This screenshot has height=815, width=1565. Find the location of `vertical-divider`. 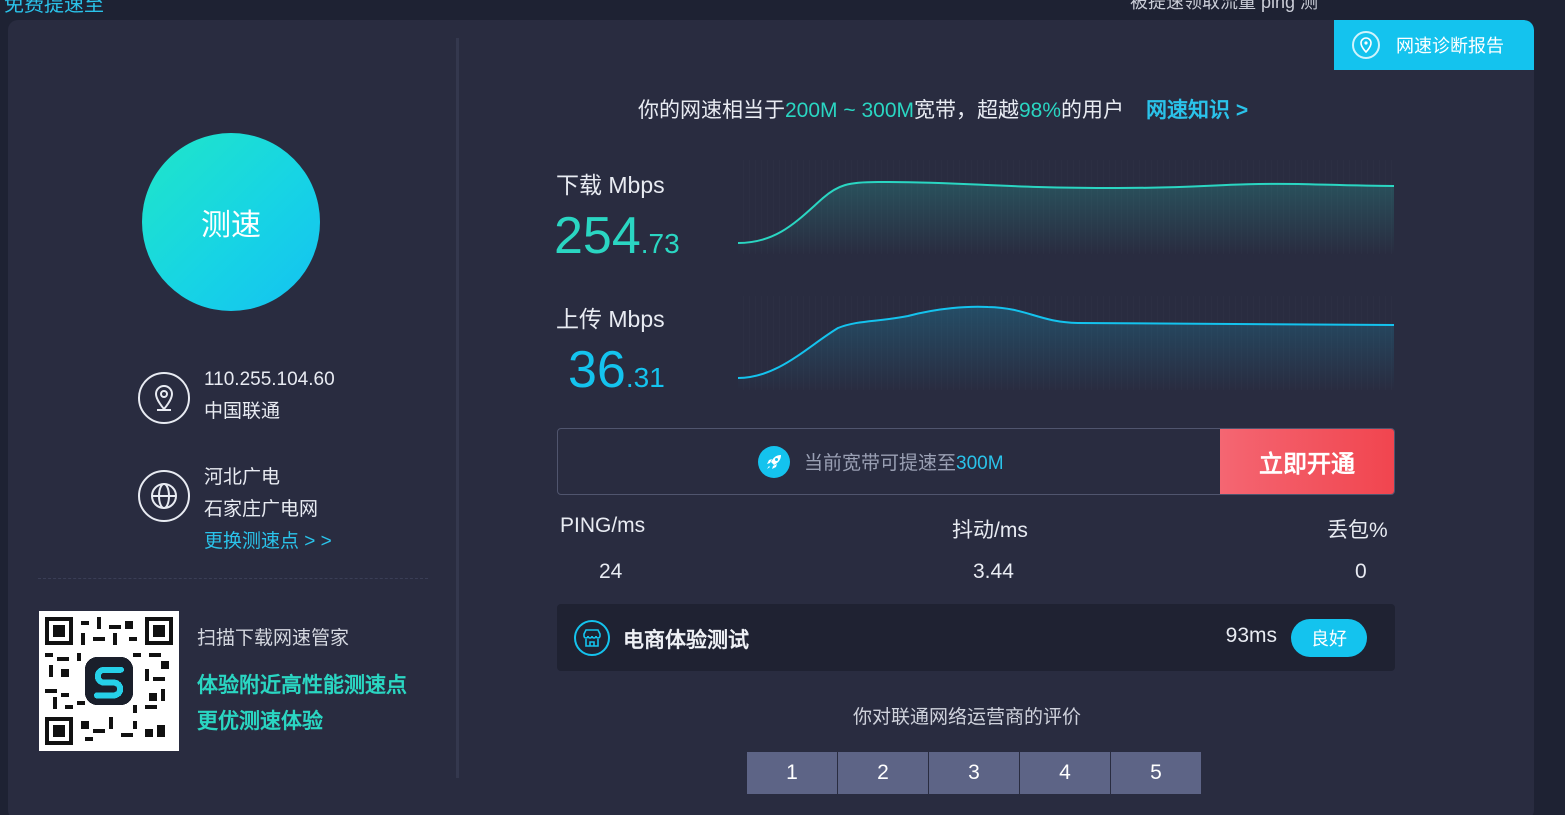

vertical-divider is located at coordinates (457, 408).